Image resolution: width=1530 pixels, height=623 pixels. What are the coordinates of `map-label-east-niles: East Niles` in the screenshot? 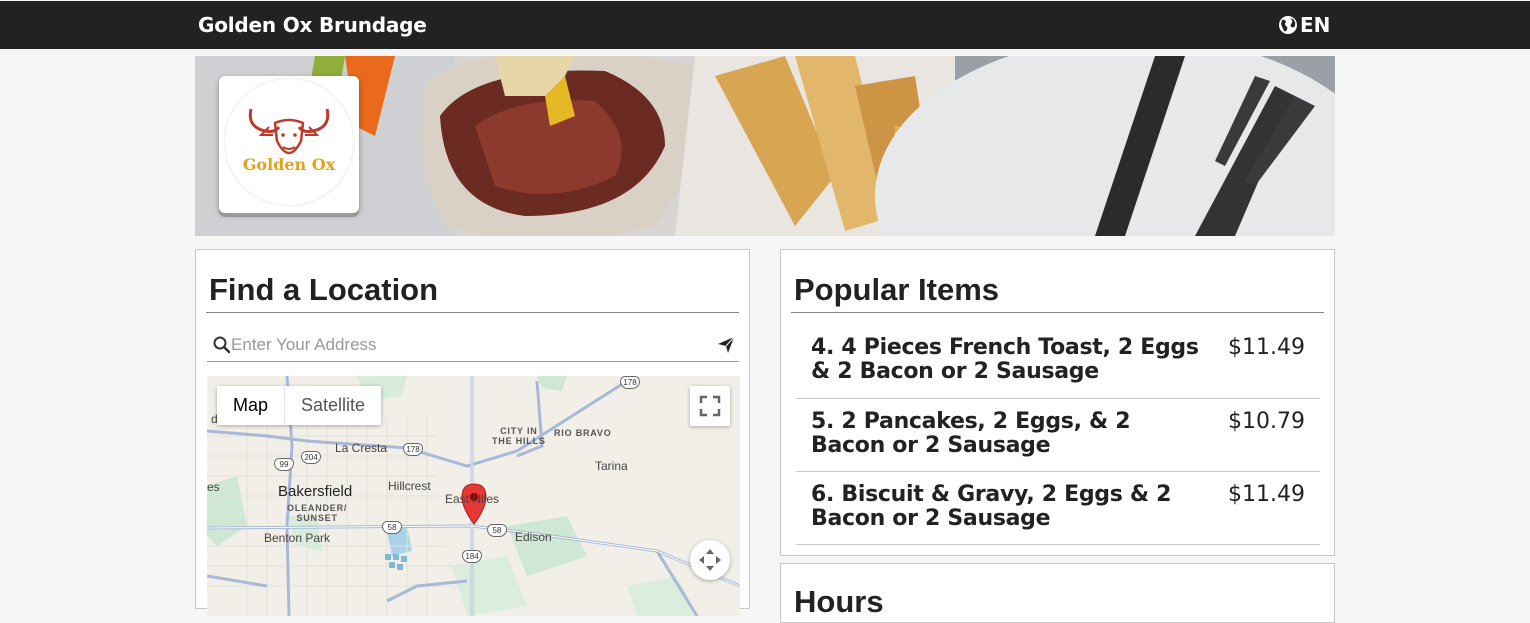 It's located at (472, 499).